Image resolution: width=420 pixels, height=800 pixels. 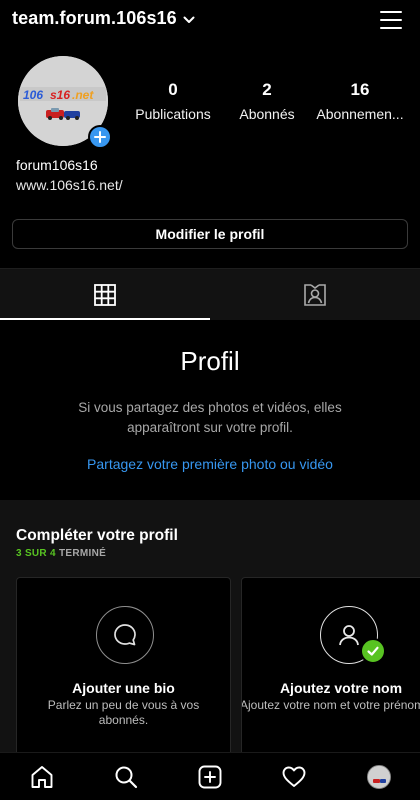 I want to click on svg-text: 106, so click(x=33, y=95).